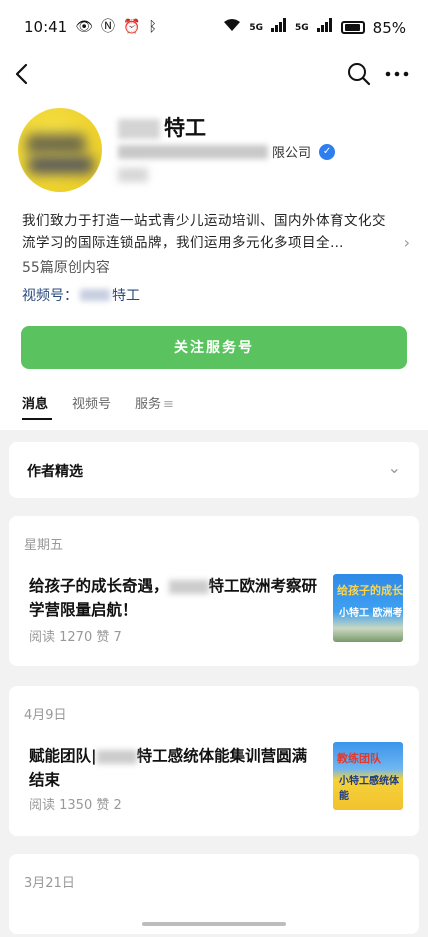 This screenshot has width=428, height=937. What do you see at coordinates (214, 924) in the screenshot?
I see `home-indicator` at bounding box center [214, 924].